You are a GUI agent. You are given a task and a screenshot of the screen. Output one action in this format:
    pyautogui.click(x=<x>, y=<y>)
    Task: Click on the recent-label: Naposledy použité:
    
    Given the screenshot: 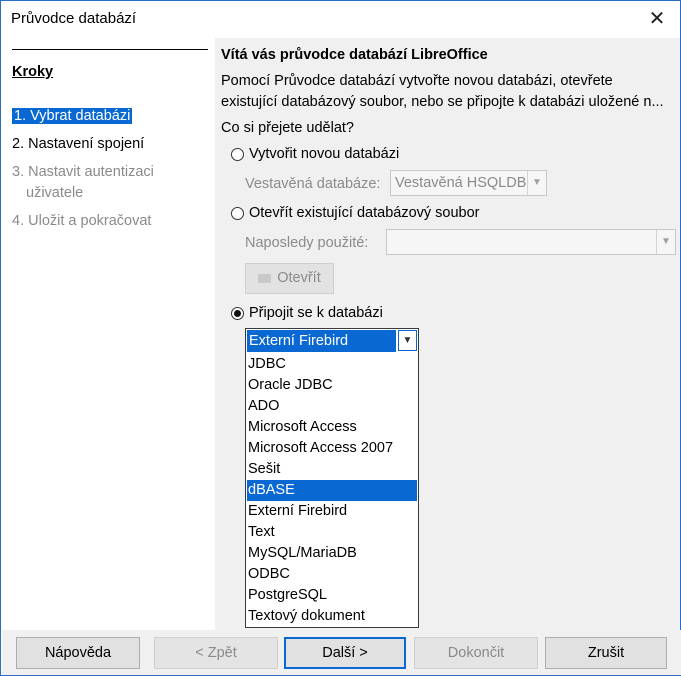 What is the action you would take?
    pyautogui.click(x=307, y=243)
    